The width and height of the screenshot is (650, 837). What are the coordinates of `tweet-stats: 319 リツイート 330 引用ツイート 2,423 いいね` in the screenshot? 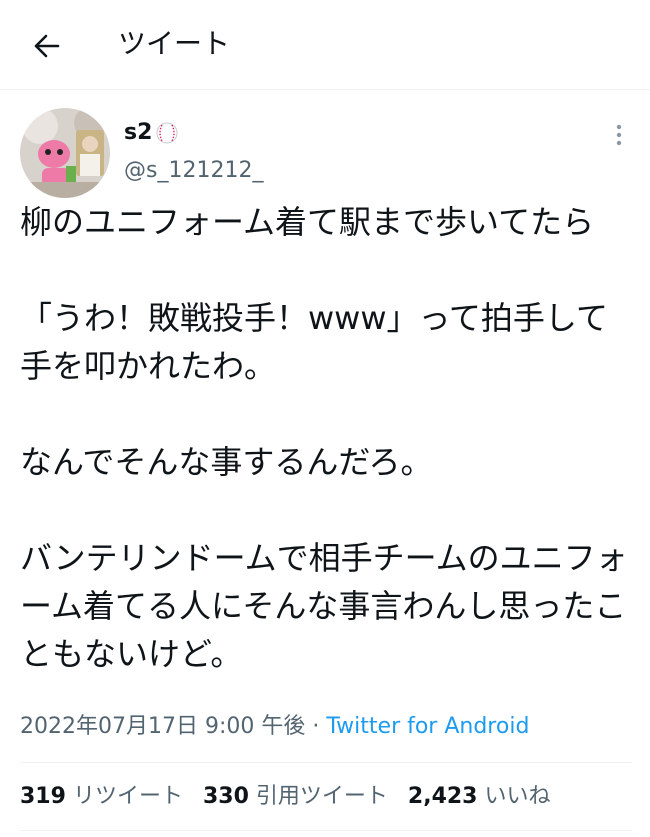 It's located at (285, 797).